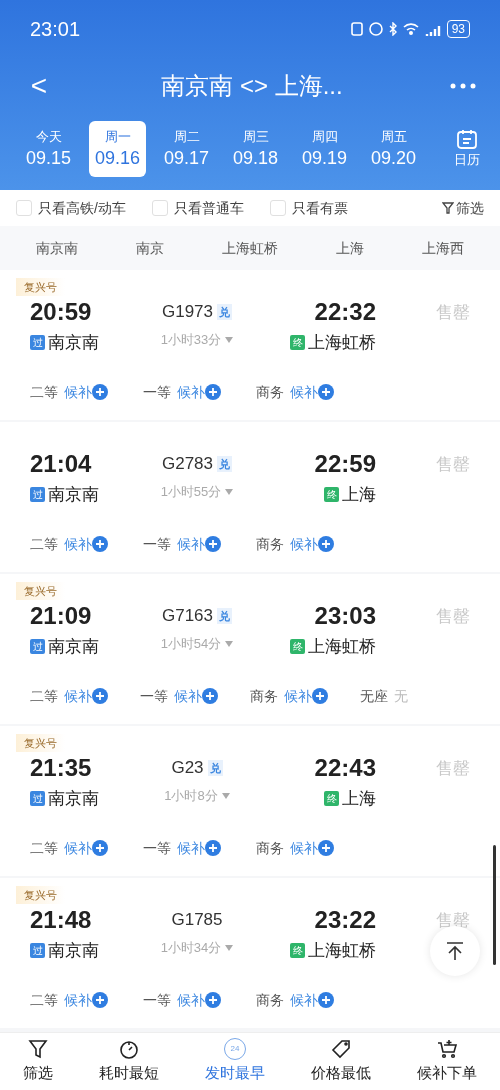 Image resolution: width=500 pixels, height=1090 pixels. I want to click on arrival-time: 23:03, so click(345, 616).